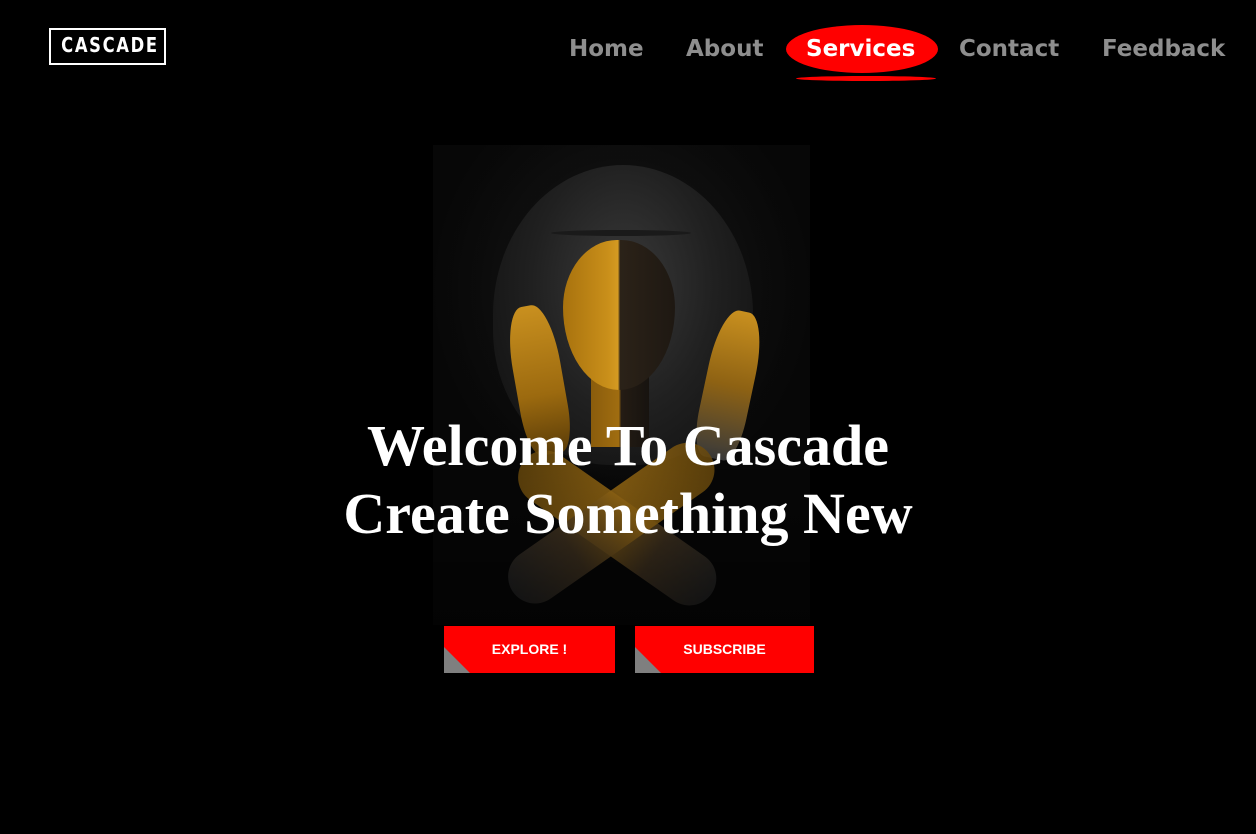 The width and height of the screenshot is (1256, 834). What do you see at coordinates (860, 49) in the screenshot?
I see `nav-item-services: Services` at bounding box center [860, 49].